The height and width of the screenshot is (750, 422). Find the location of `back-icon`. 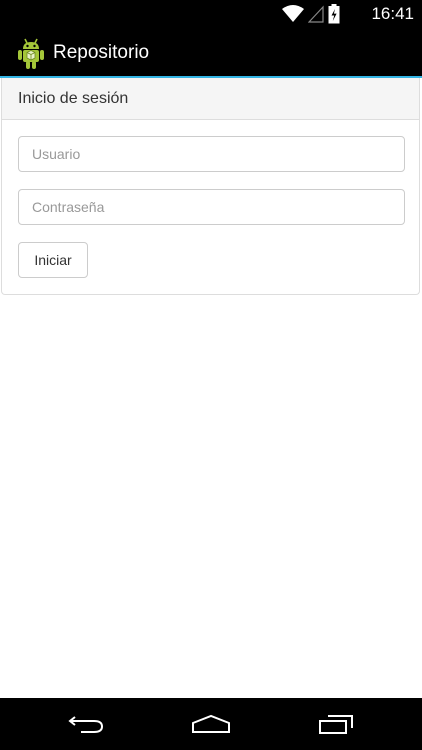

back-icon is located at coordinates (86, 724).